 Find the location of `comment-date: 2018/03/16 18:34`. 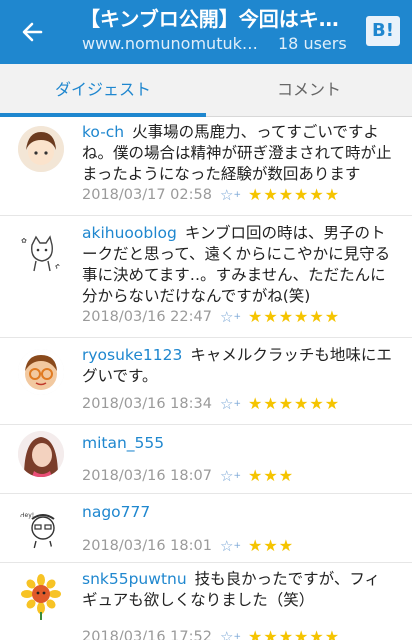

comment-date: 2018/03/16 18:34 is located at coordinates (147, 404).